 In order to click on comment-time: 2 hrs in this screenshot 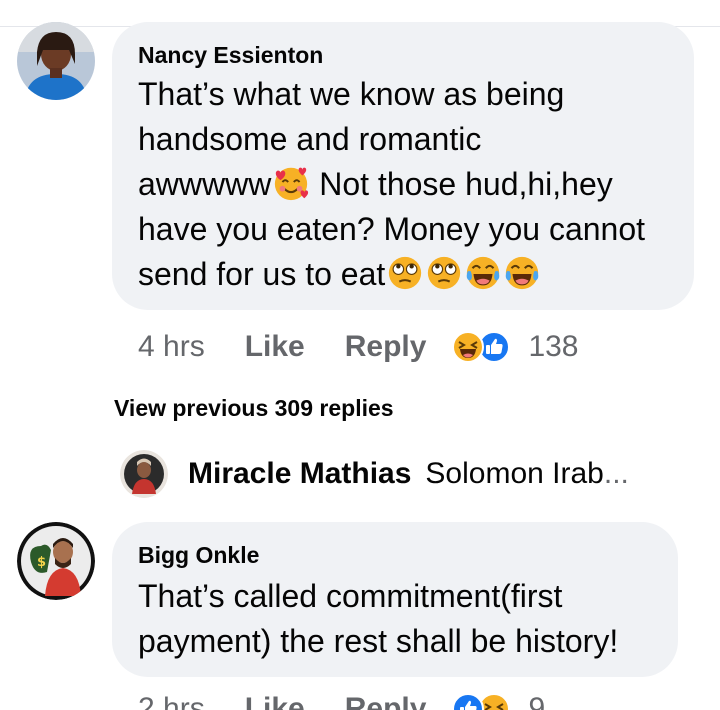, I will do `click(171, 701)`.